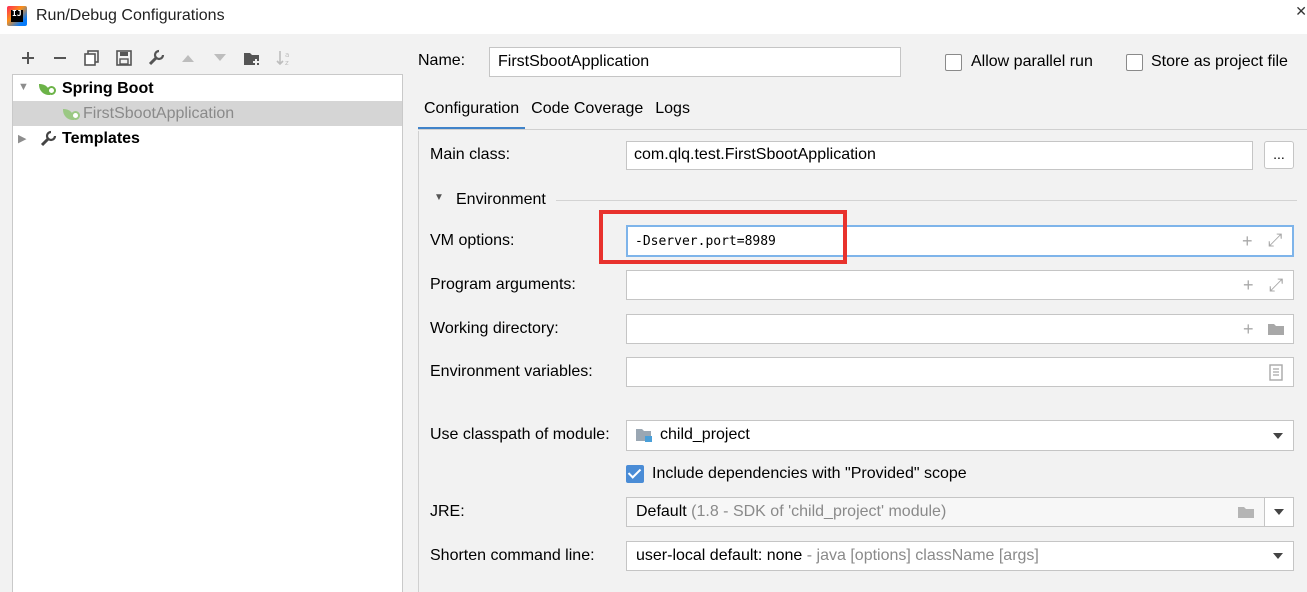 This screenshot has width=1307, height=592. I want to click on expand-arrow-icon: ▼, so click(23, 87).